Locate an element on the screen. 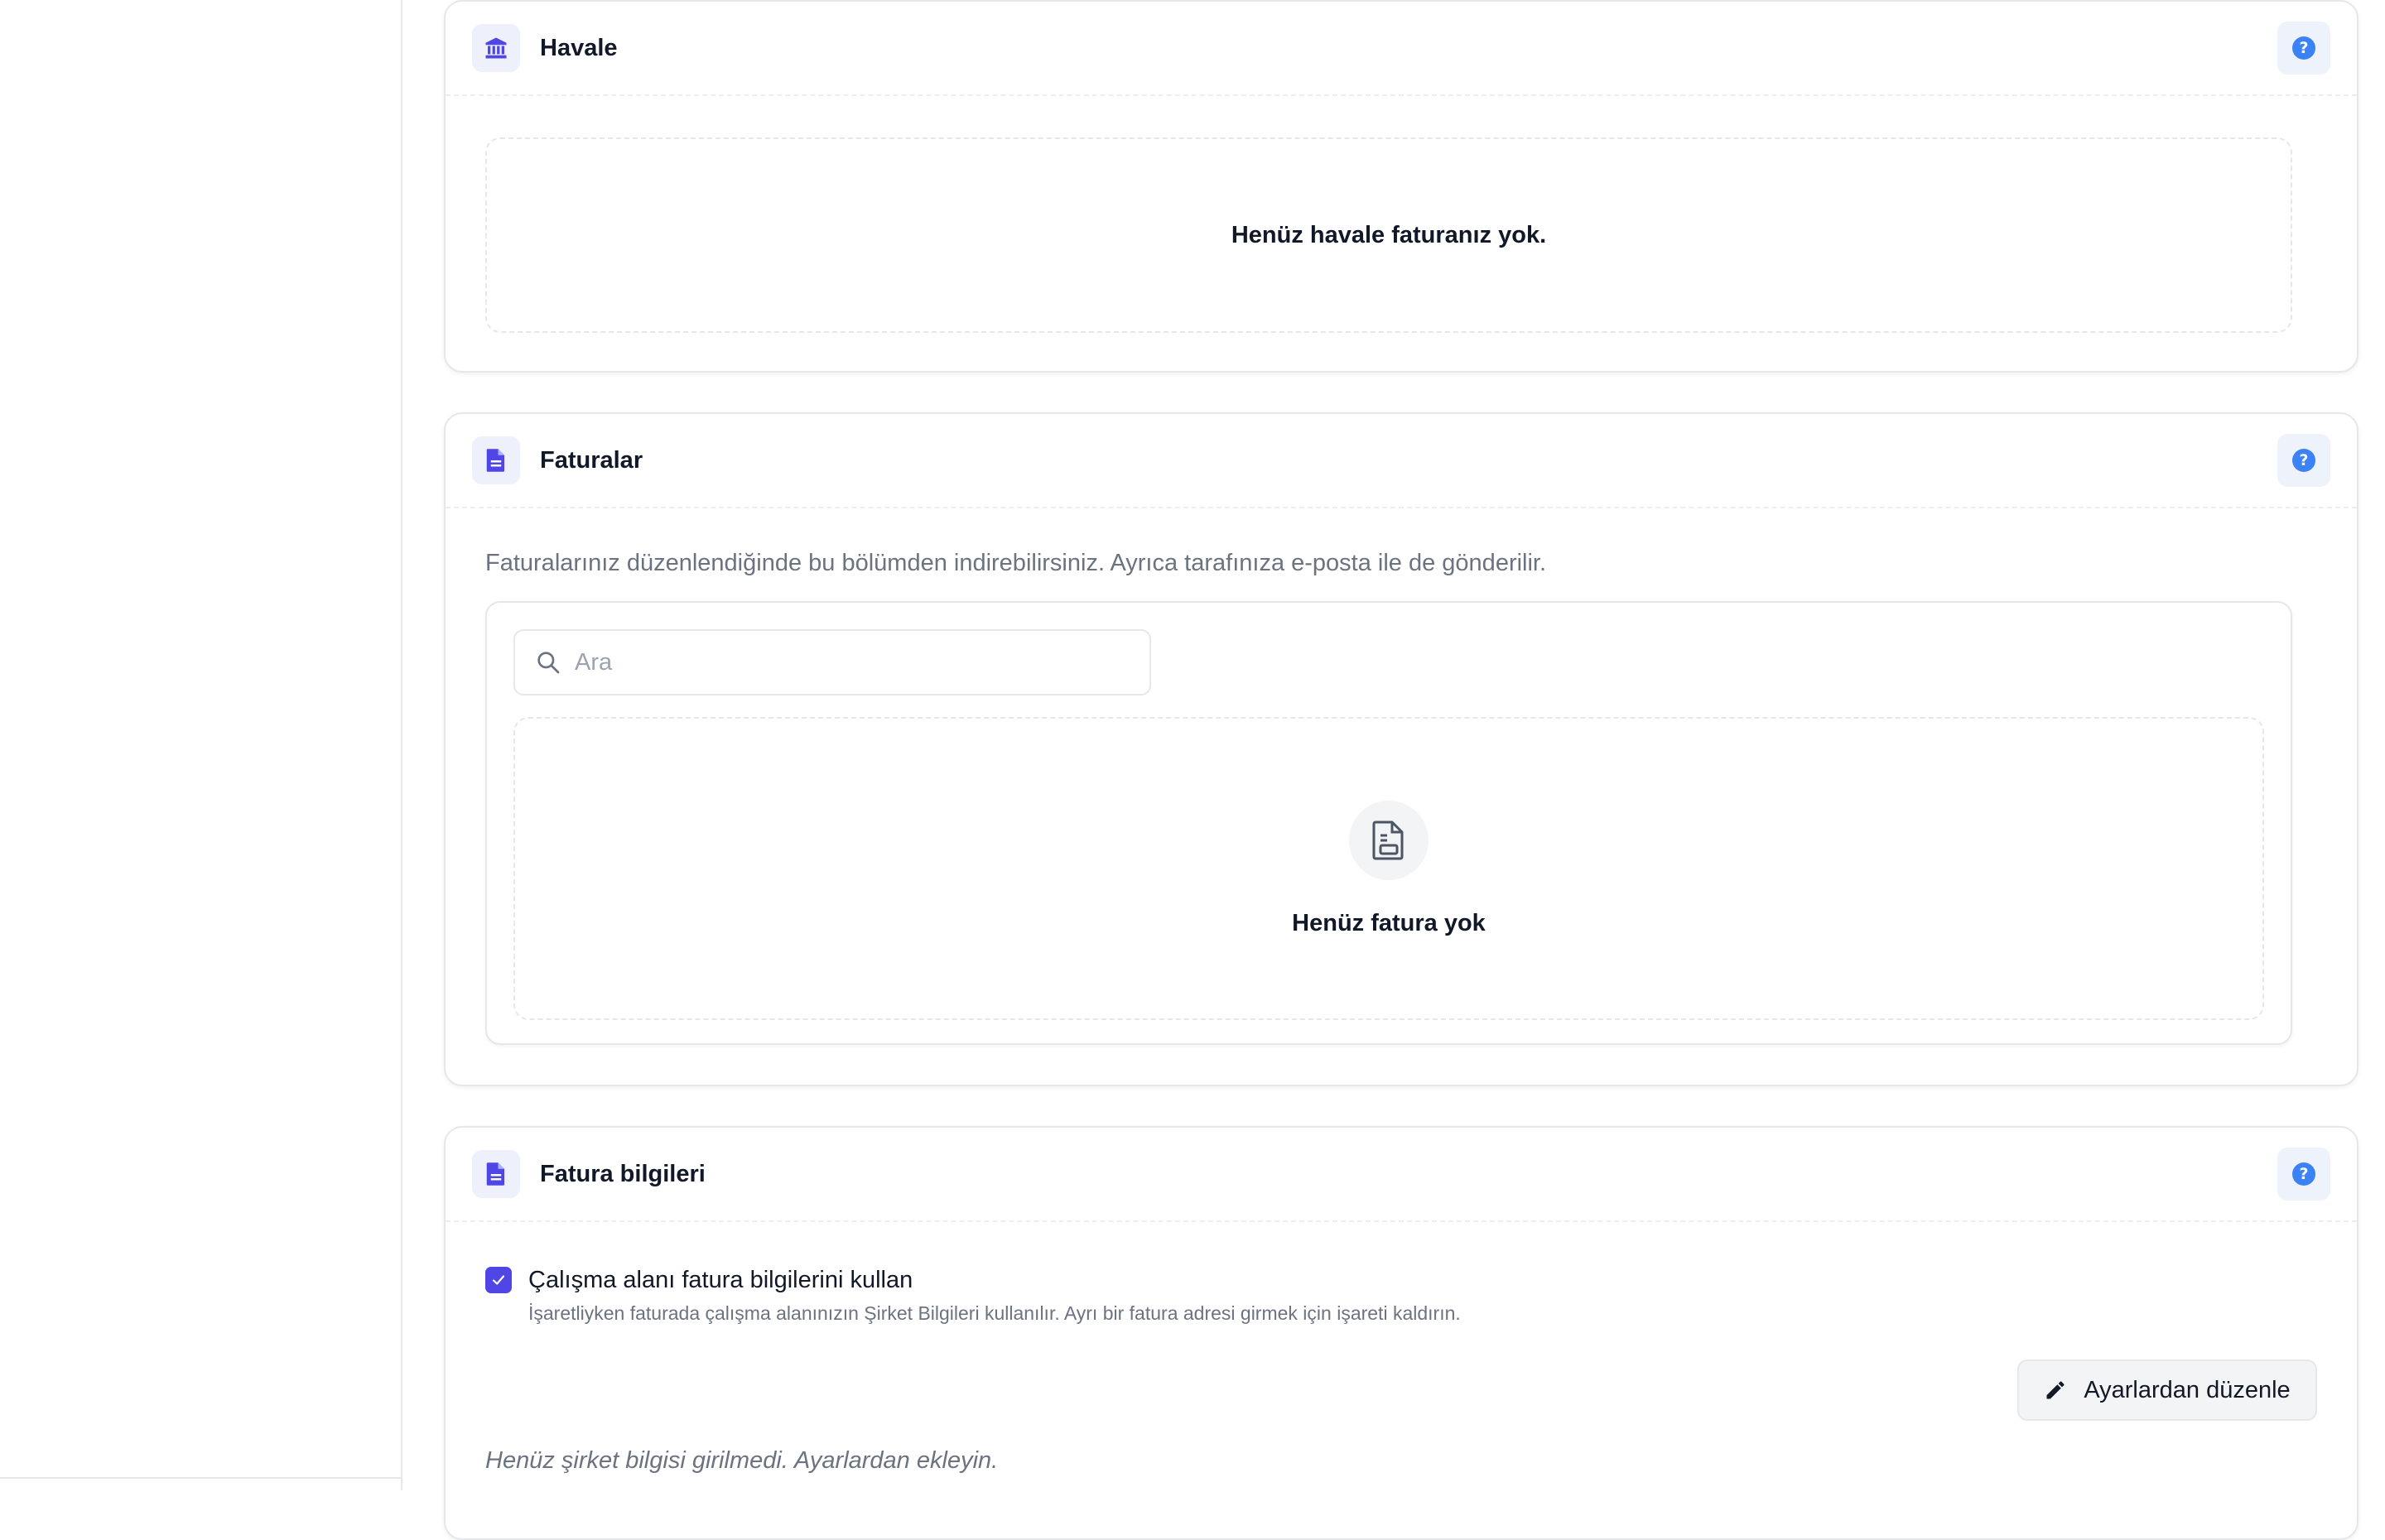 Image resolution: width=2385 pixels, height=1540 pixels. fatura-bilgileri-title: Fatura bilgileri is located at coordinates (623, 1174).